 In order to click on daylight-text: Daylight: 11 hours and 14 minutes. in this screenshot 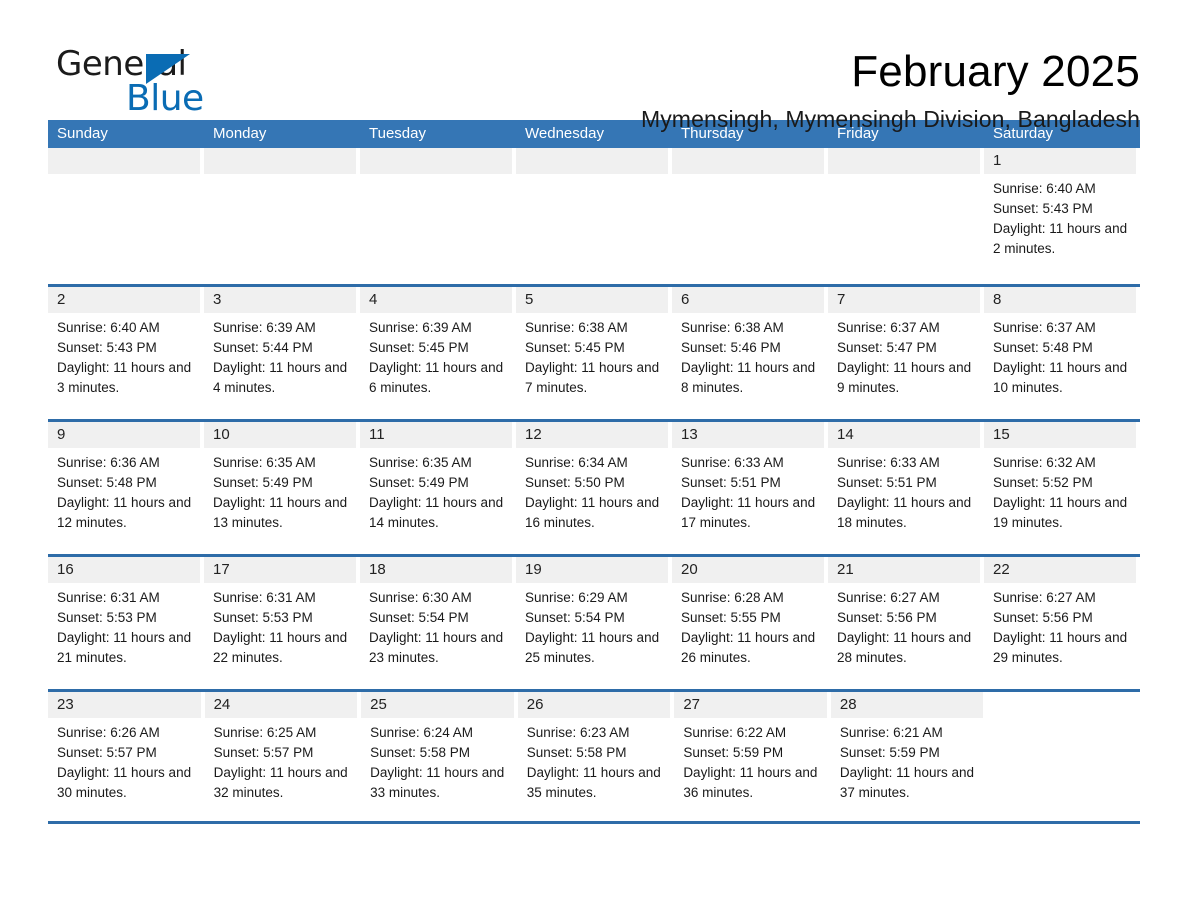, I will do `click(436, 512)`.